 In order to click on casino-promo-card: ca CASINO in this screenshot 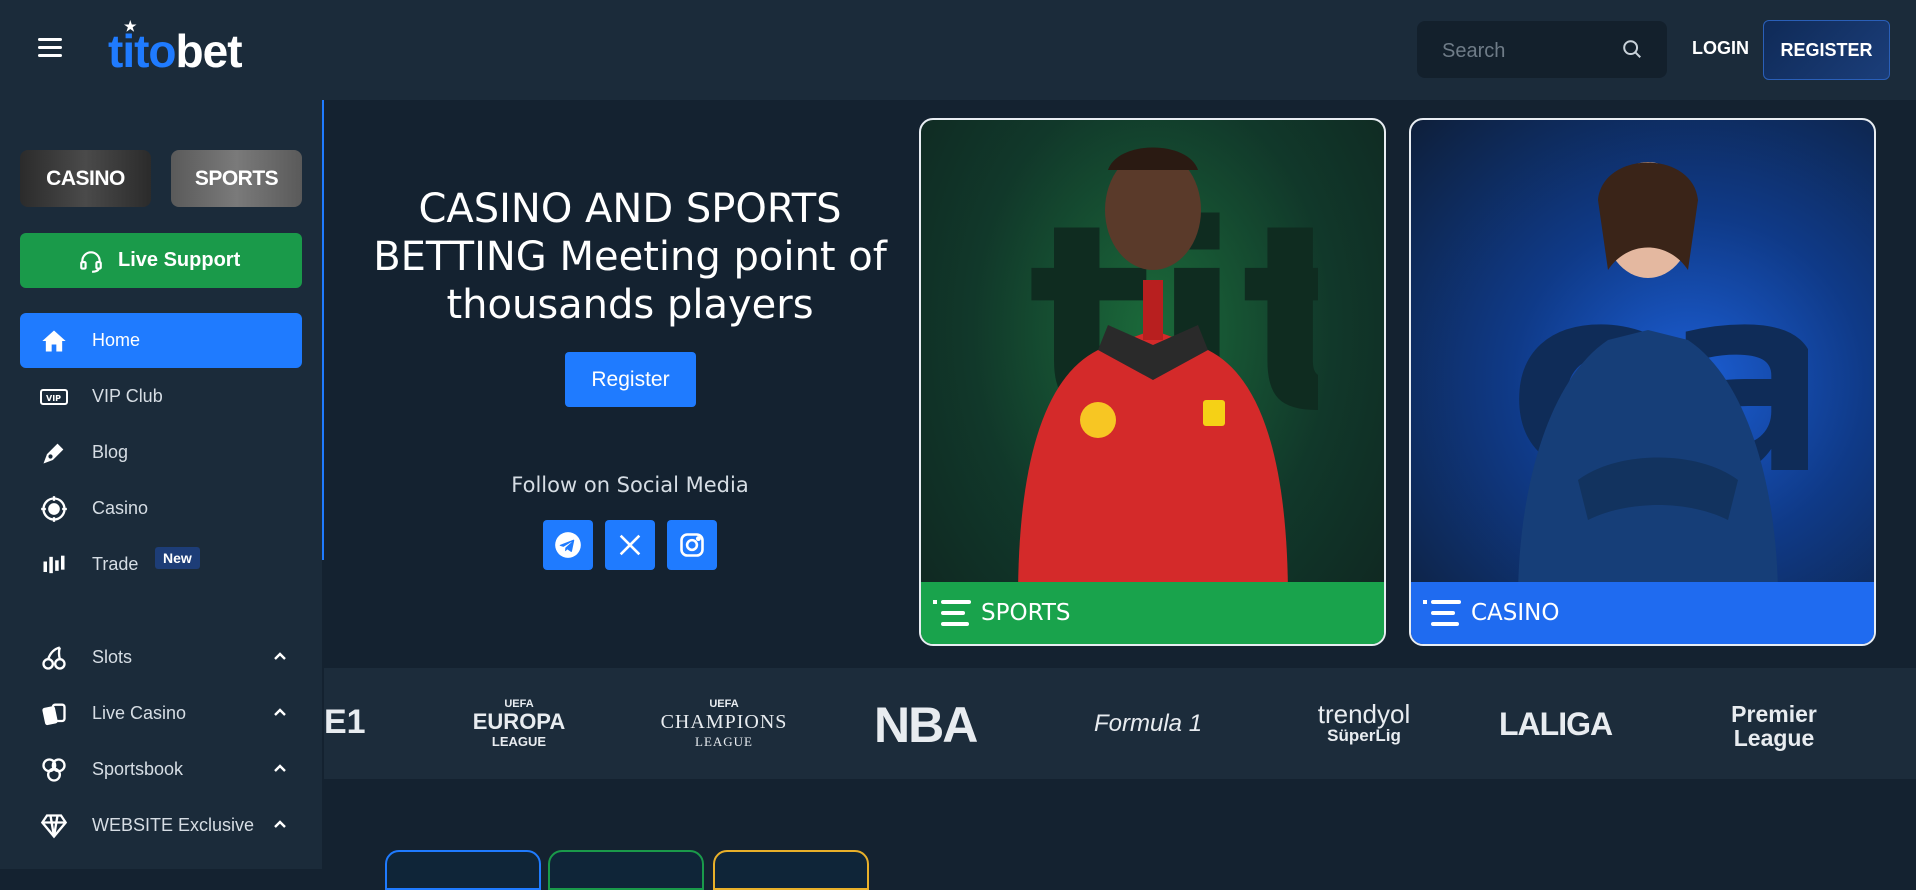, I will do `click(1642, 382)`.